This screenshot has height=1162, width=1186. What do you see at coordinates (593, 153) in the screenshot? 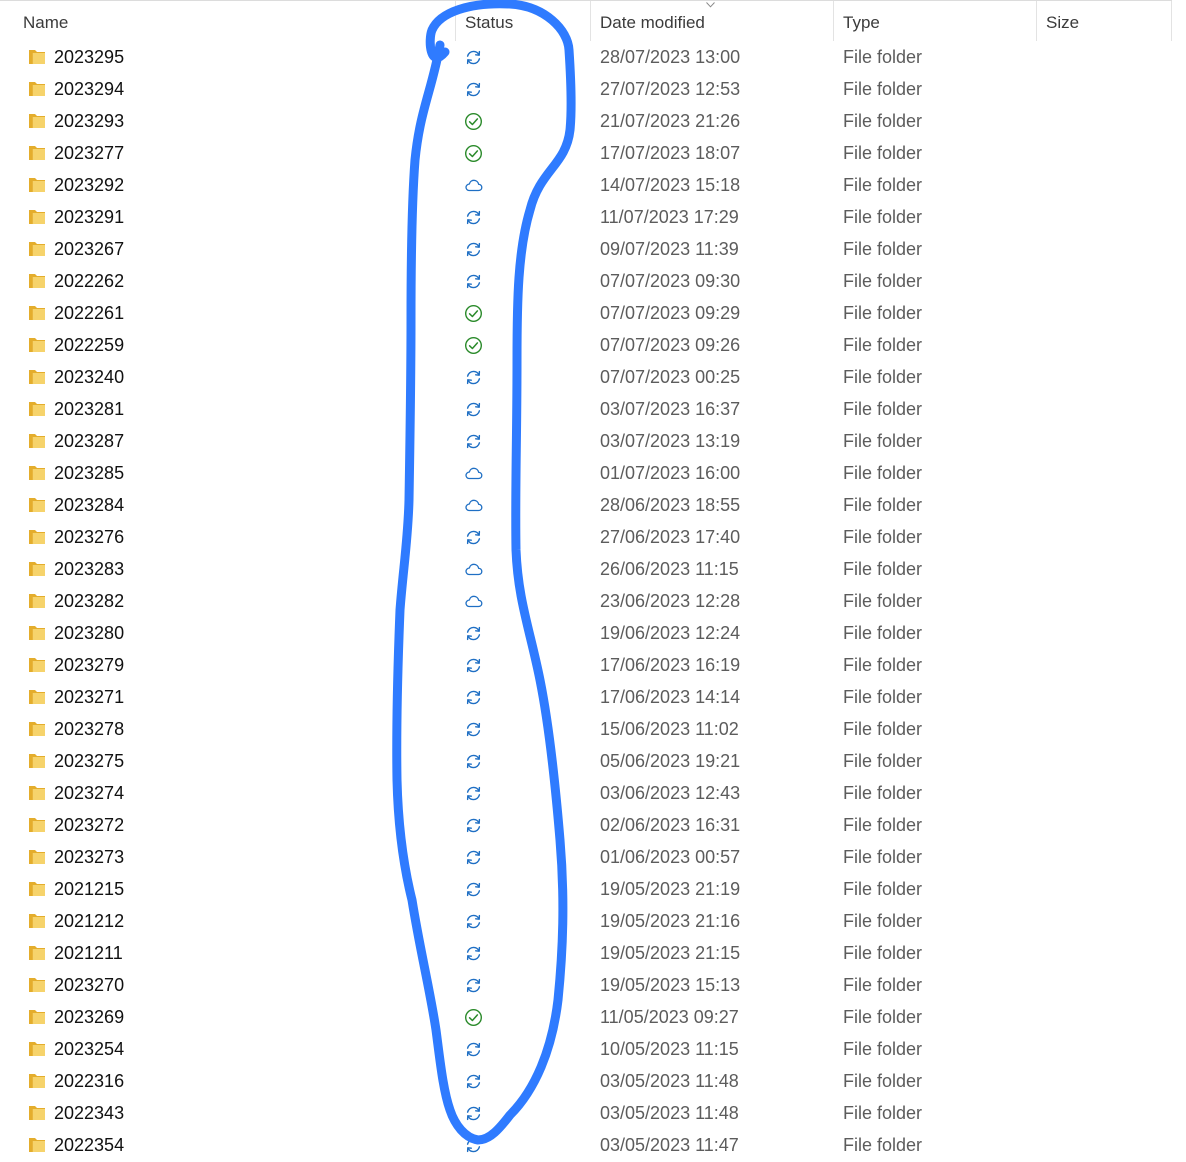
I see `file-row: 2023277 17/07/2023 18:07 File folder` at bounding box center [593, 153].